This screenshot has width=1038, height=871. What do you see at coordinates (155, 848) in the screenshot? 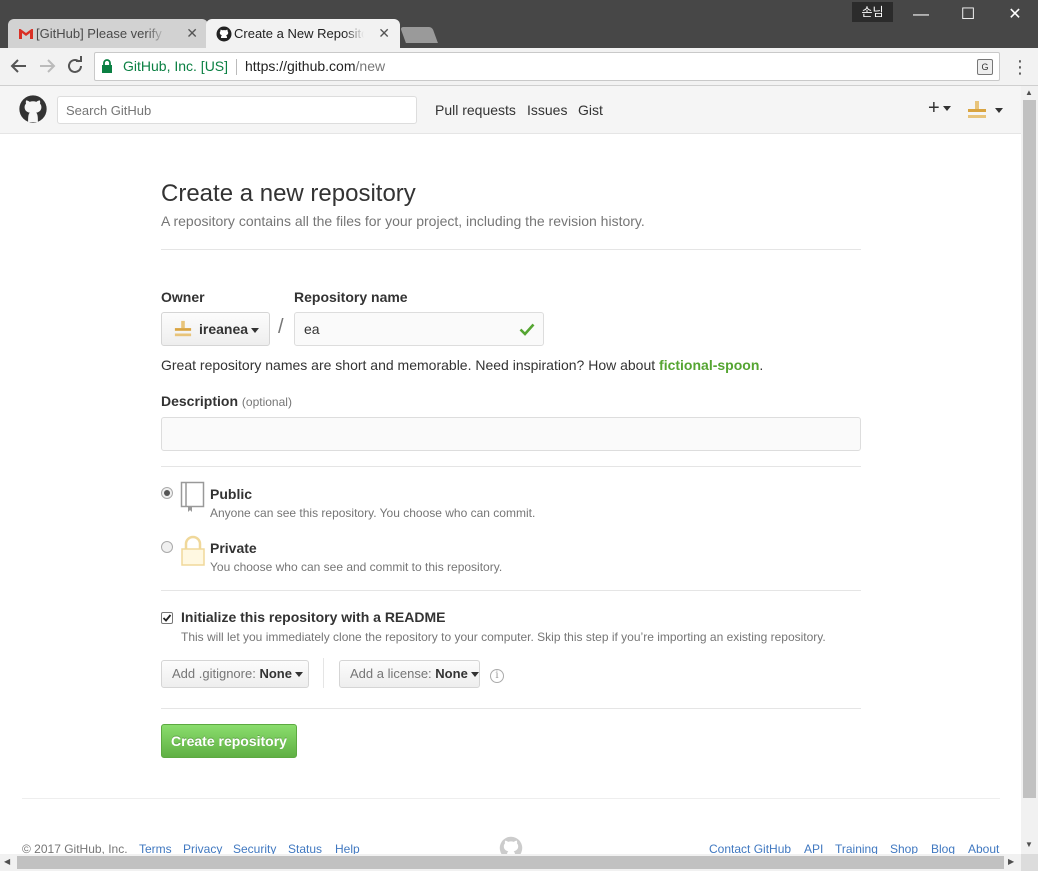
I see `footer-link-terms: Terms` at bounding box center [155, 848].